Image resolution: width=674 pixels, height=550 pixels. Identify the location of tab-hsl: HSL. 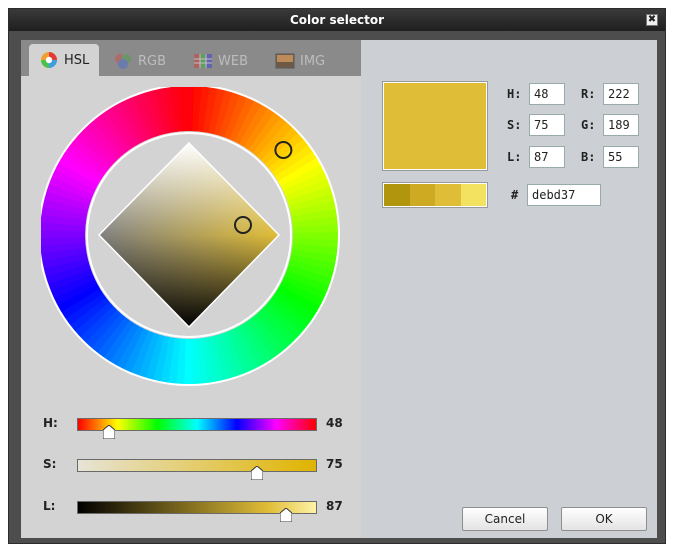
(64, 60).